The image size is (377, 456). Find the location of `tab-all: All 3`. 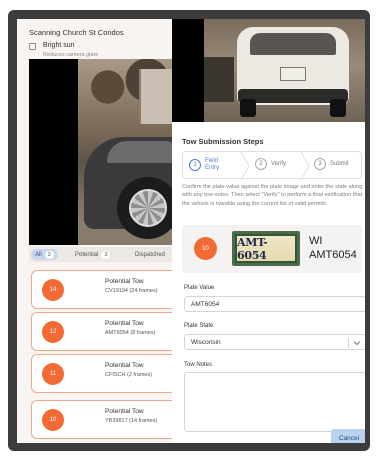

tab-all: All 3 is located at coordinates (44, 254).